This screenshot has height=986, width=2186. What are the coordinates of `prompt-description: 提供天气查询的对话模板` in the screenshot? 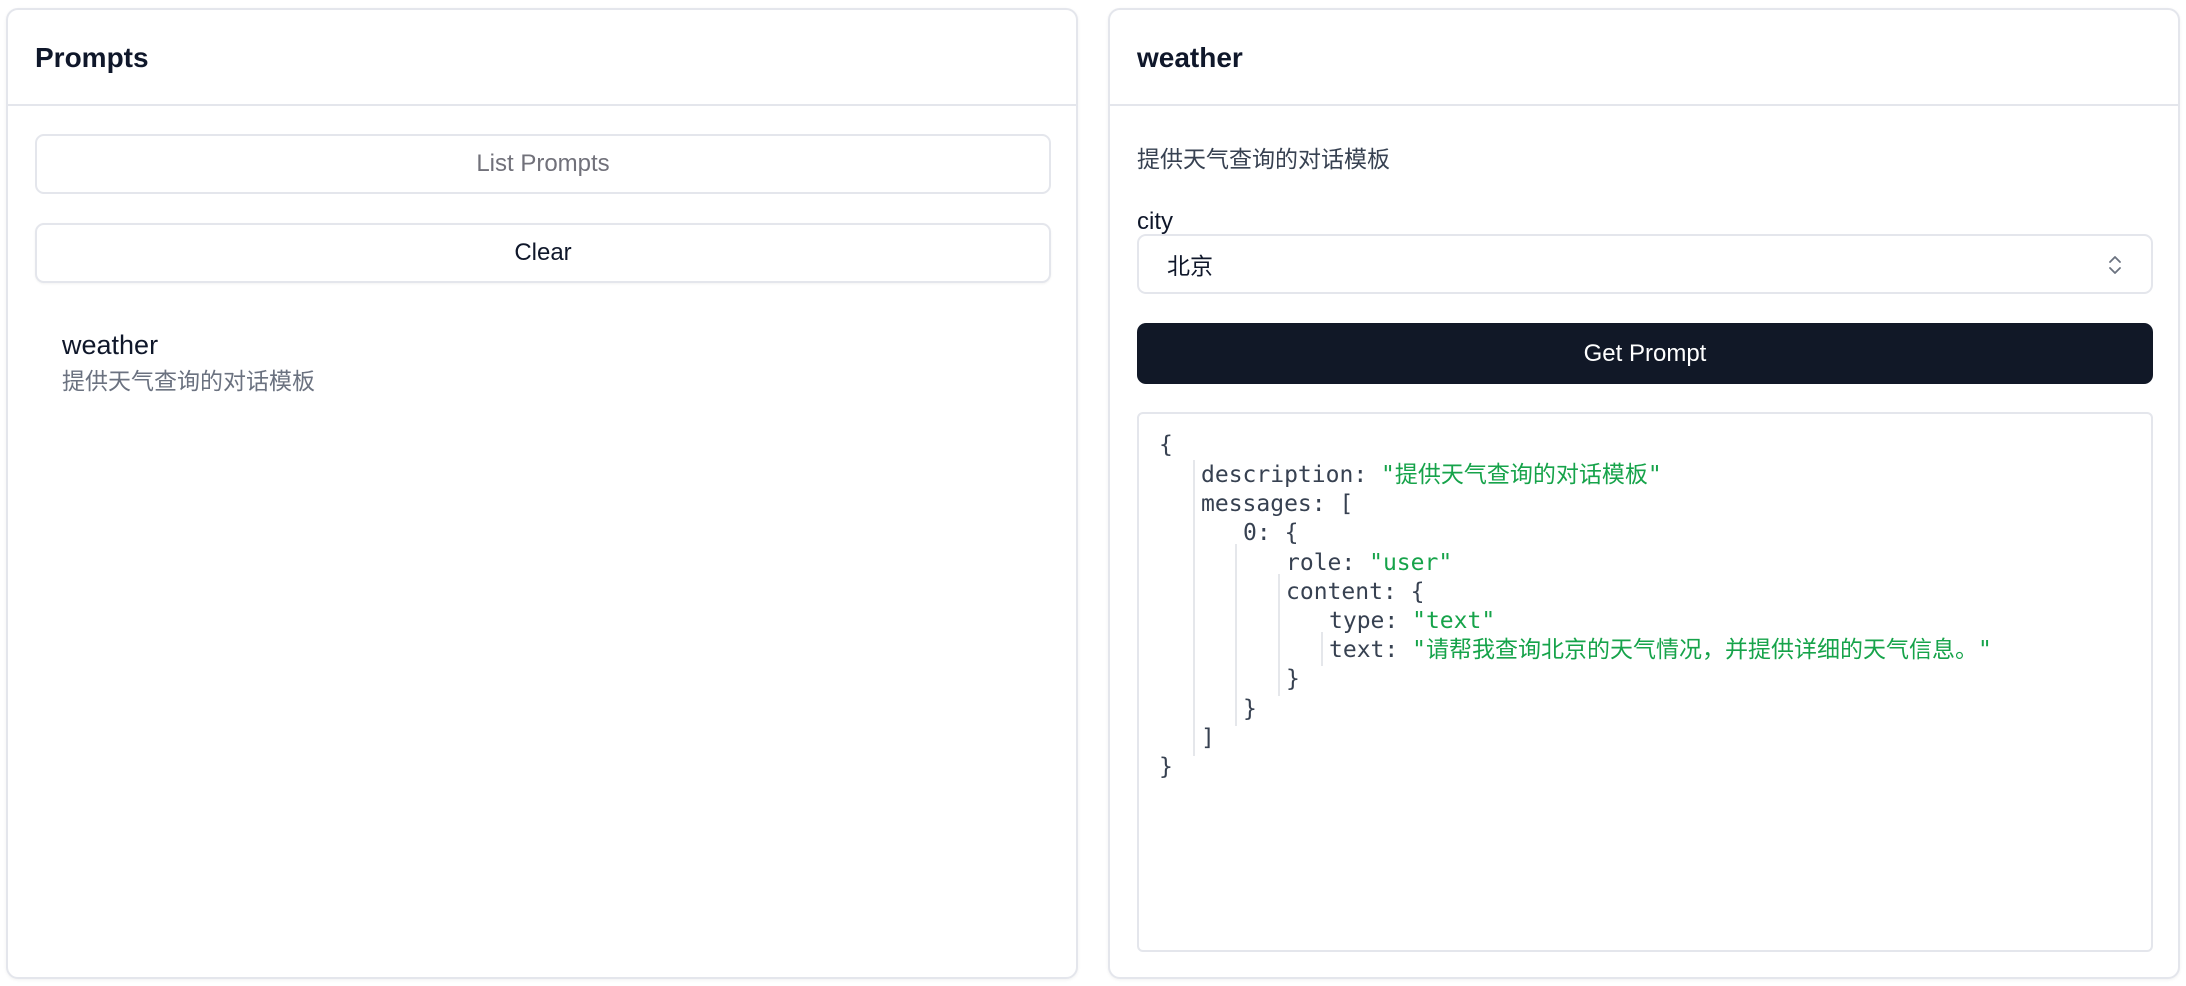 It's located at (1263, 159).